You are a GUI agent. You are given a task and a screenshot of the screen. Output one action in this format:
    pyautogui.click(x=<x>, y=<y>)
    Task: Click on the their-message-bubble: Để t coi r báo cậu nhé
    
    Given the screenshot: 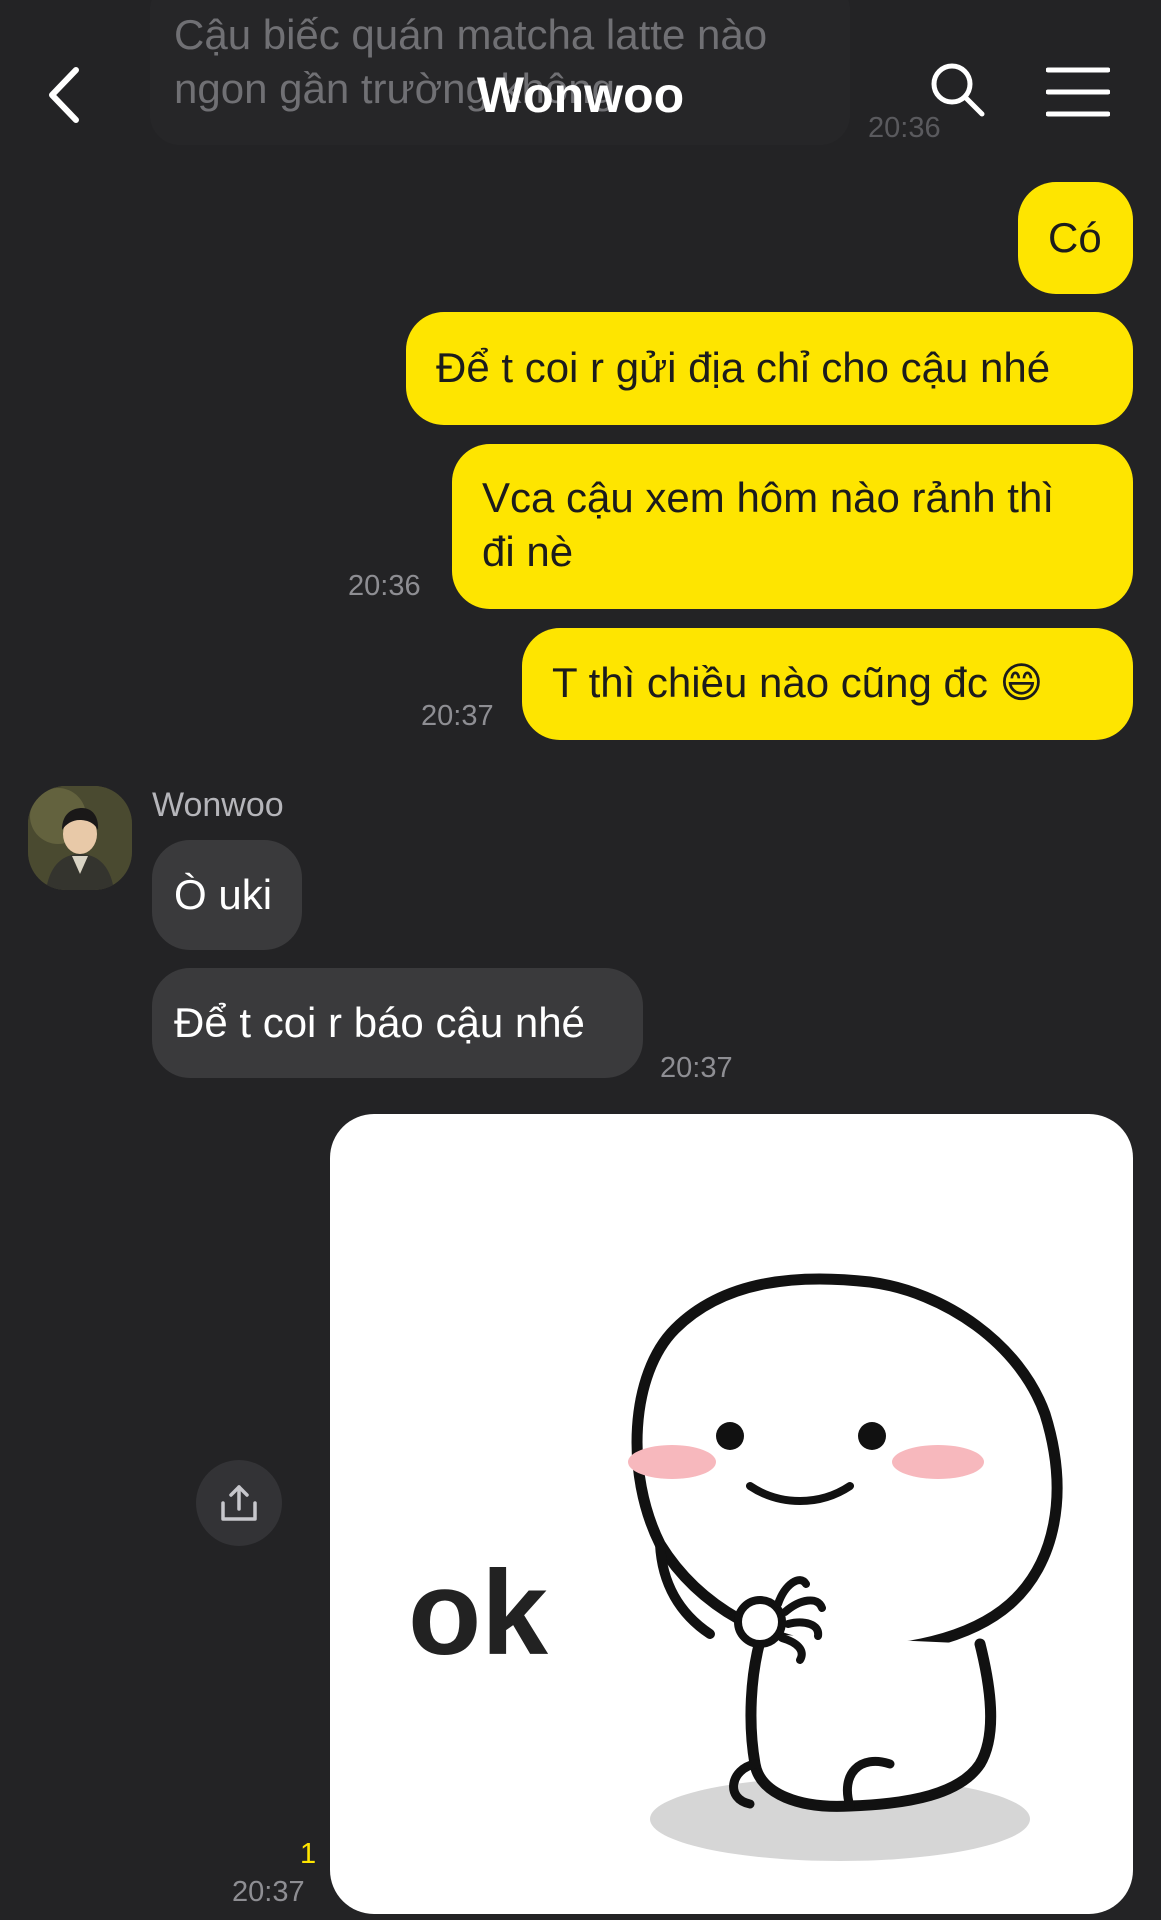 What is the action you would take?
    pyautogui.click(x=397, y=1023)
    